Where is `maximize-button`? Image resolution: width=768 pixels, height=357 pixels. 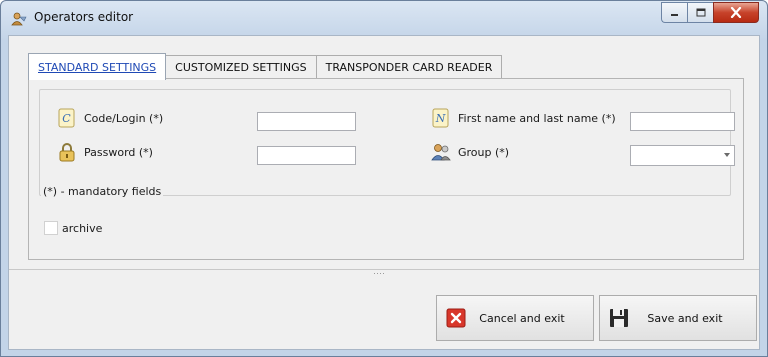 maximize-button is located at coordinates (700, 12).